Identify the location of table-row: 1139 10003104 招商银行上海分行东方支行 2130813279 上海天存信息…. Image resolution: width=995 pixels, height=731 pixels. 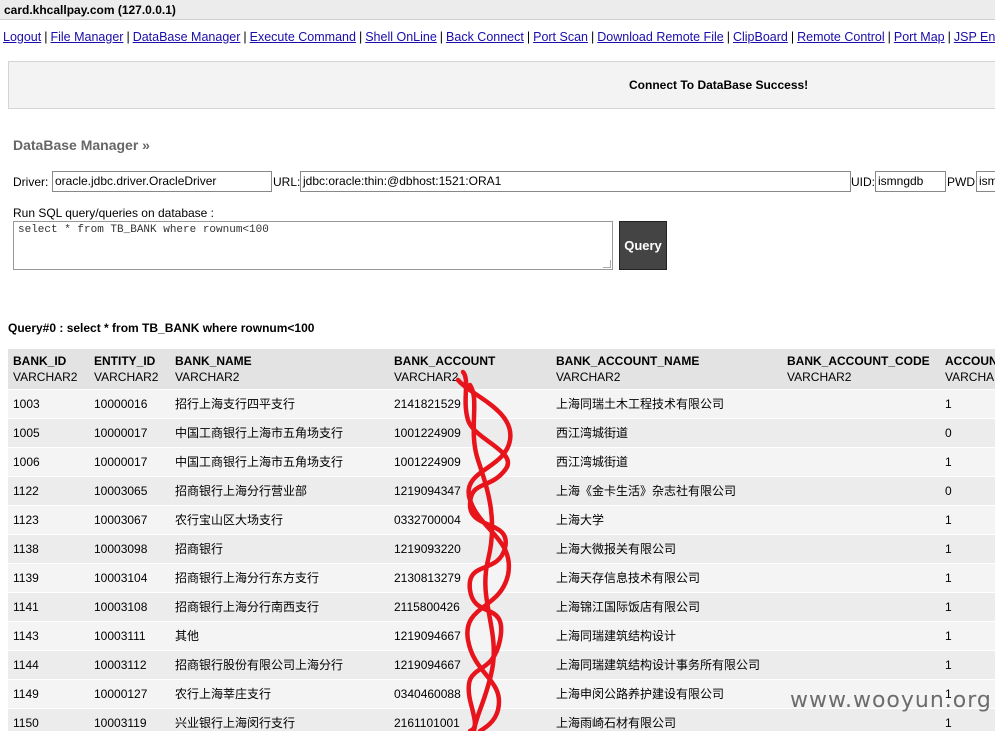
(501, 578).